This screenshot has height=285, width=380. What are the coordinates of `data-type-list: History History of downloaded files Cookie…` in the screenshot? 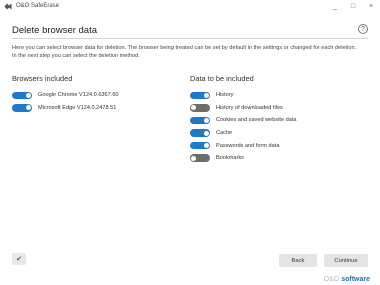 It's located at (243, 127).